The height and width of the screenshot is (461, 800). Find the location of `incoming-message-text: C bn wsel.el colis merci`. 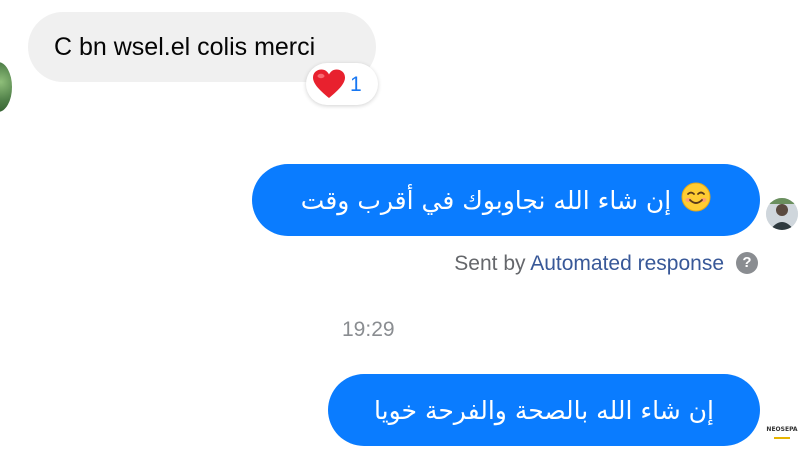

incoming-message-text: C bn wsel.el colis merci is located at coordinates (185, 46).